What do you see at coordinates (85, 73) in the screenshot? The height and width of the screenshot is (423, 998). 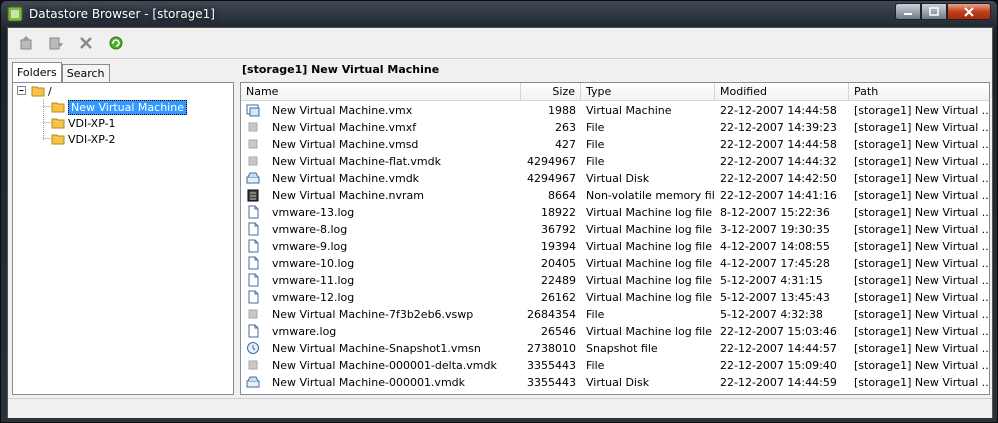 I see `tab-search: Search` at bounding box center [85, 73].